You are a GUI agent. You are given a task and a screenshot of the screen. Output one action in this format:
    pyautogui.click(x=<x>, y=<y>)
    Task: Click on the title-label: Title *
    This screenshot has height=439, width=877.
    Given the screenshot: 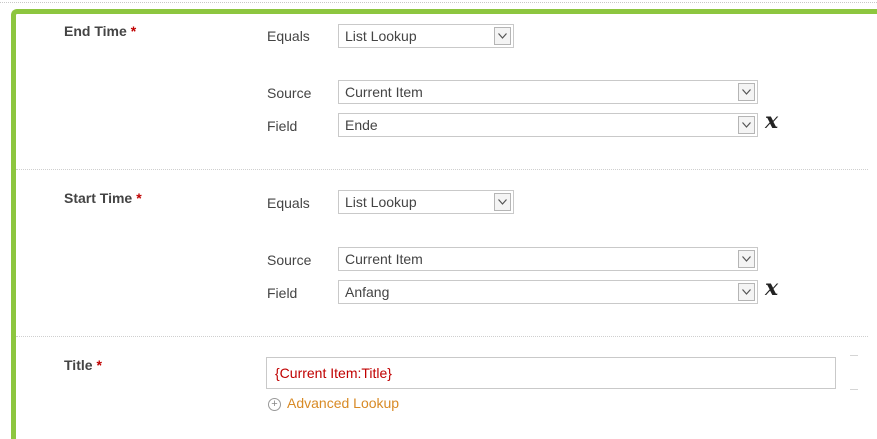 What is the action you would take?
    pyautogui.click(x=83, y=365)
    